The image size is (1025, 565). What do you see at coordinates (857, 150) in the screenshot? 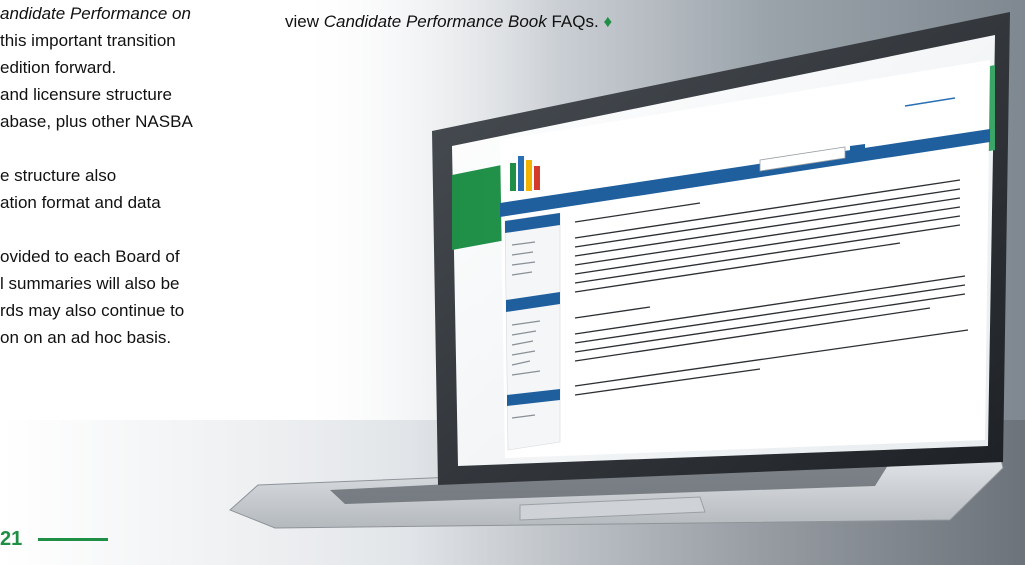
I see `advanced-search-button` at bounding box center [857, 150].